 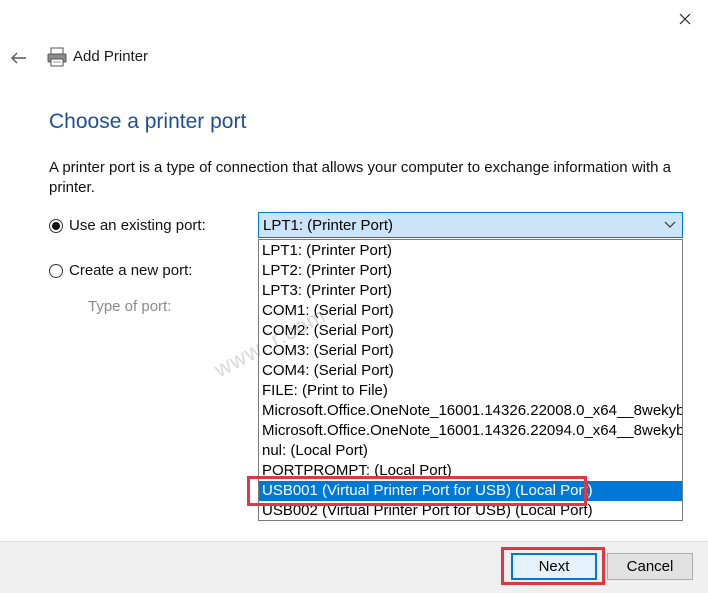 What do you see at coordinates (470, 251) in the screenshot?
I see `port-option: LPT1: (Printer Port)` at bounding box center [470, 251].